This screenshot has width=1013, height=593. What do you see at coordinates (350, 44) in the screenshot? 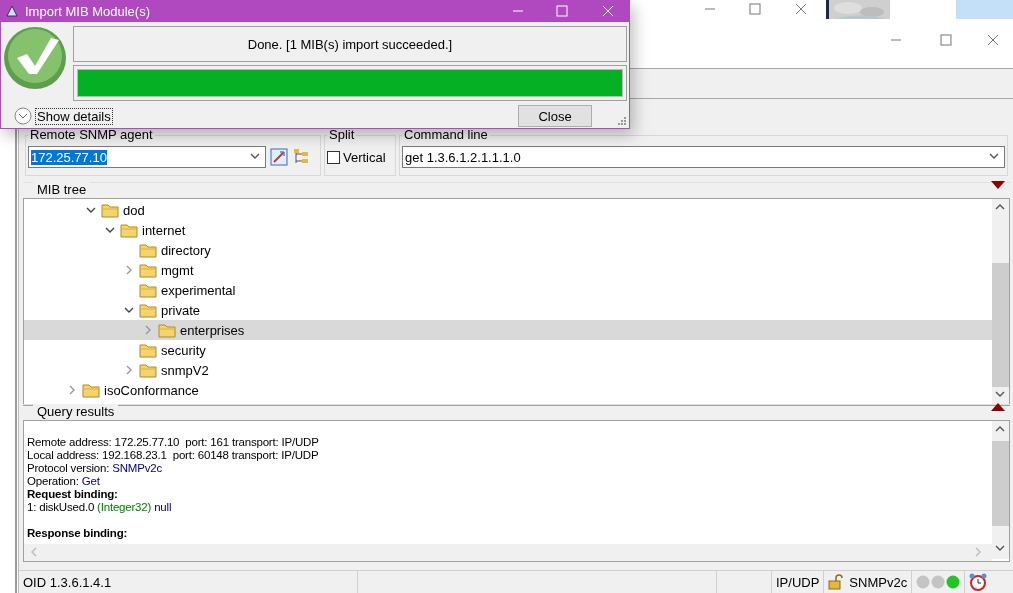
I see `status-message: Done. [1 MIB(s) import succeeded.]` at bounding box center [350, 44].